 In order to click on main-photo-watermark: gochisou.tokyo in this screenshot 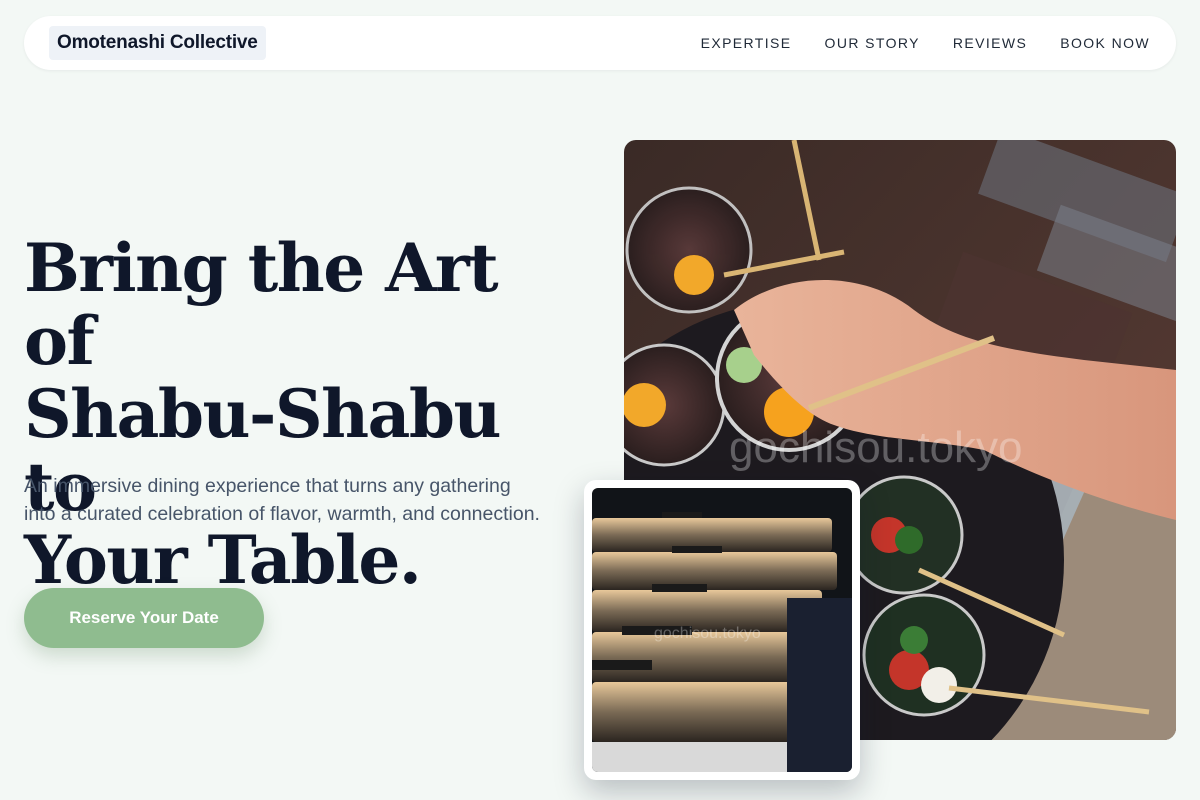, I will do `click(876, 447)`.